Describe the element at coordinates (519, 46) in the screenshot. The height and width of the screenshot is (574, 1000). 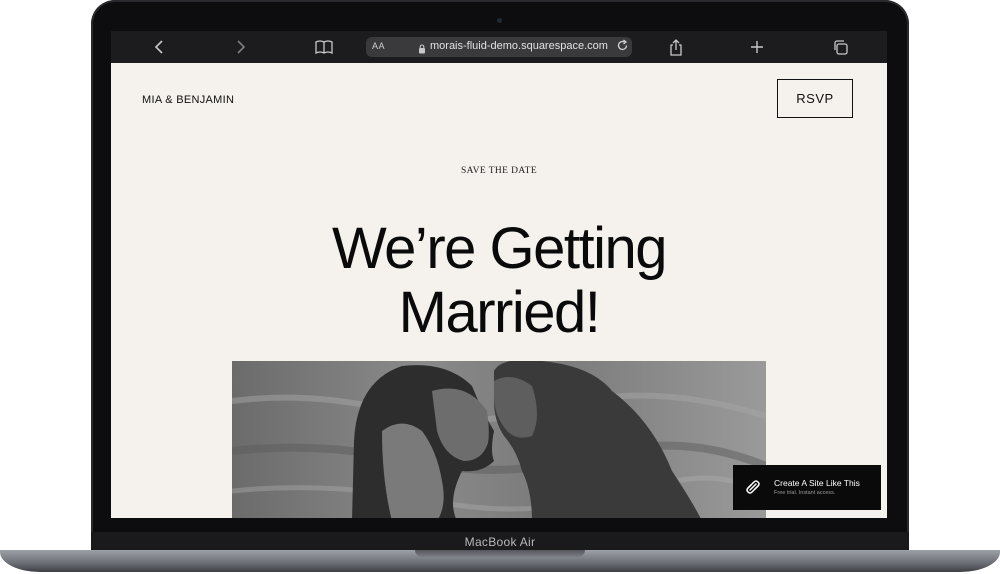
I see `url-text: morais-fluid-demo.squarespace.com` at that location.